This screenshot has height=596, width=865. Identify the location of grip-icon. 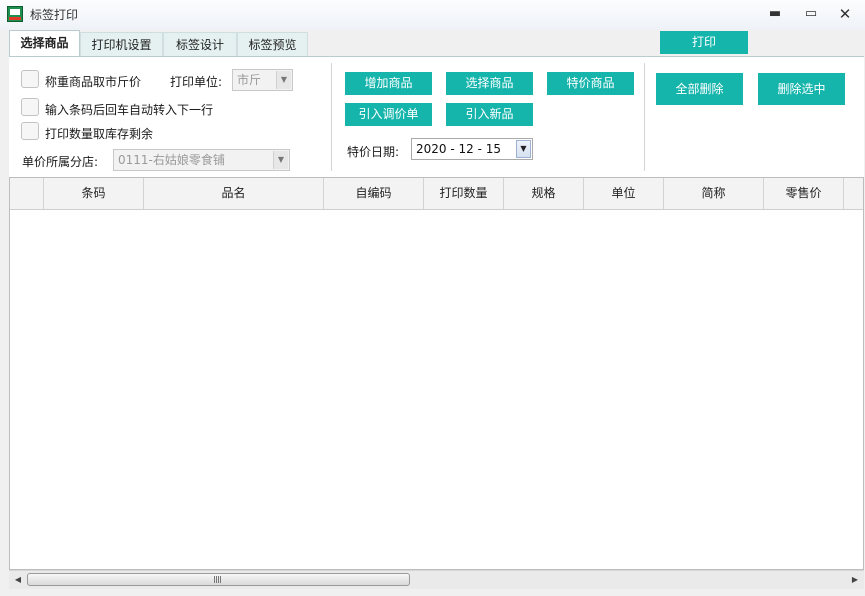
(218, 579).